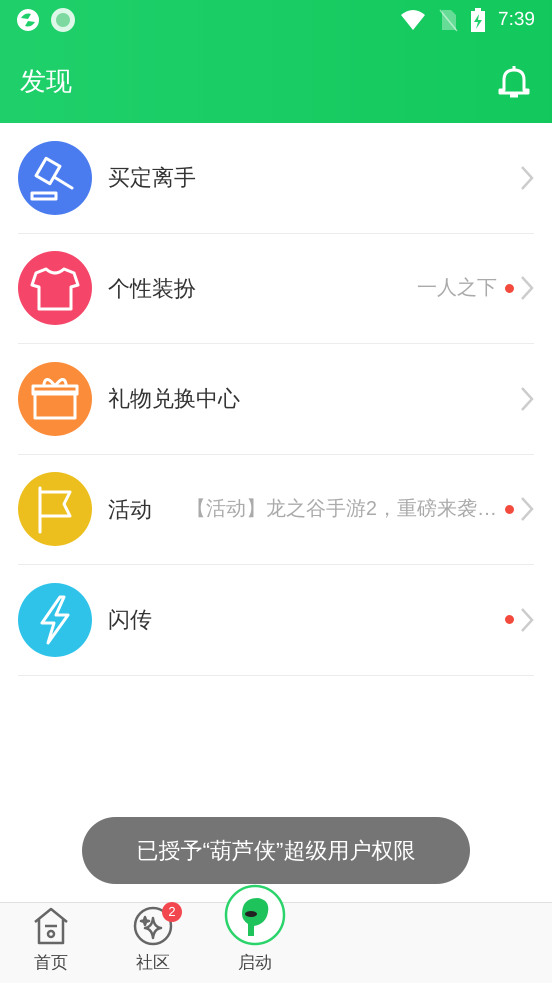  Describe the element at coordinates (172, 912) in the screenshot. I see `notification-badge: 2` at that location.